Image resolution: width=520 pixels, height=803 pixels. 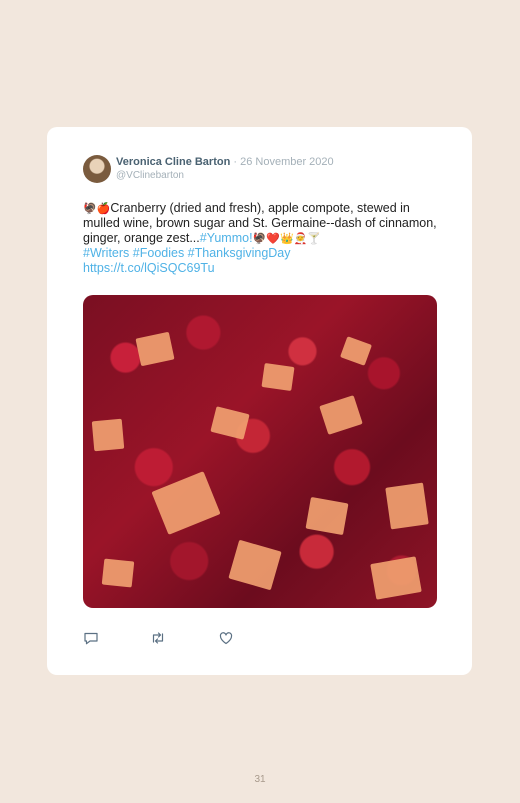 What do you see at coordinates (149, 268) in the screenshot?
I see `tweet-url: https://t.co/lQiSQC69Tu` at bounding box center [149, 268].